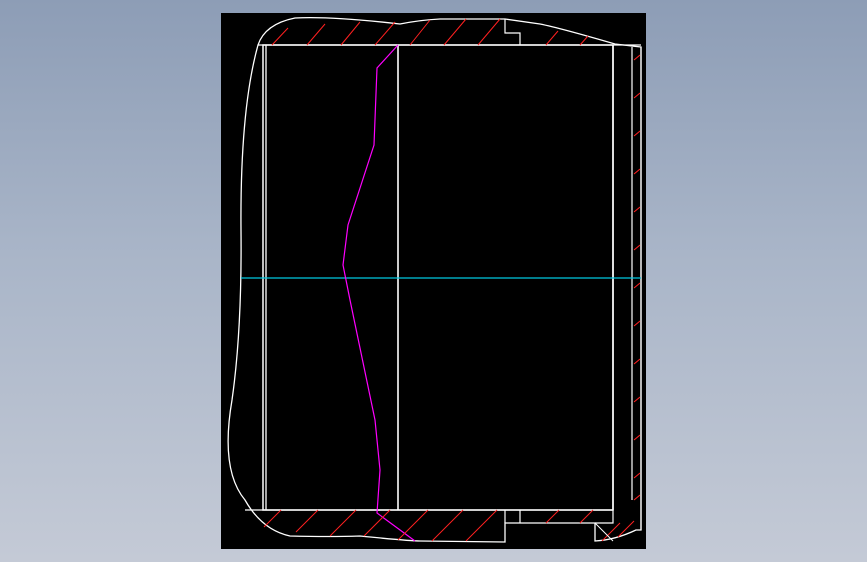  Describe the element at coordinates (430, 32) in the screenshot. I see `top-hatching` at that location.